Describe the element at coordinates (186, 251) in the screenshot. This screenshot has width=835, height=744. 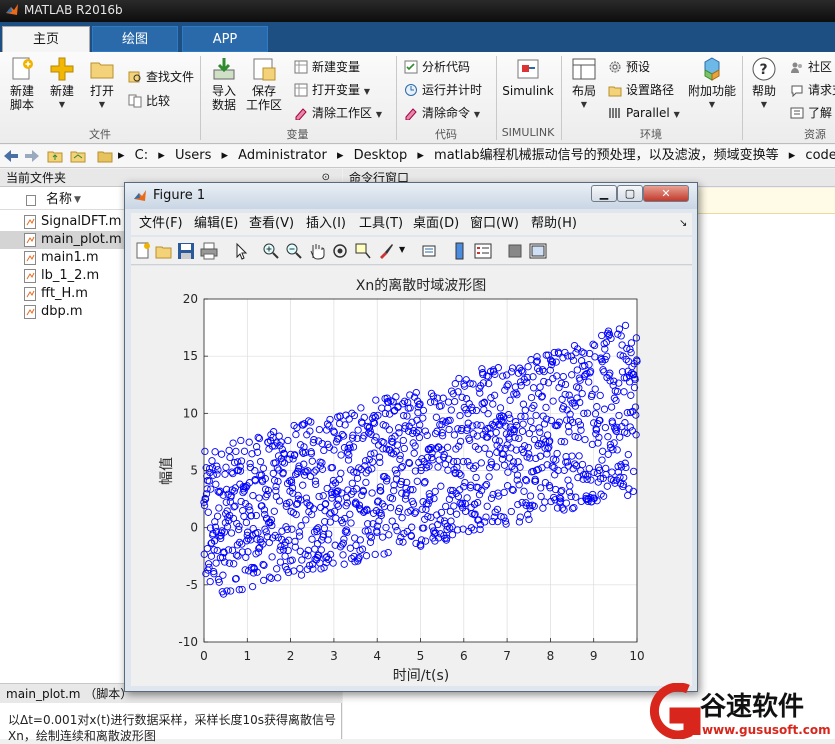
I see `save-icon` at that location.